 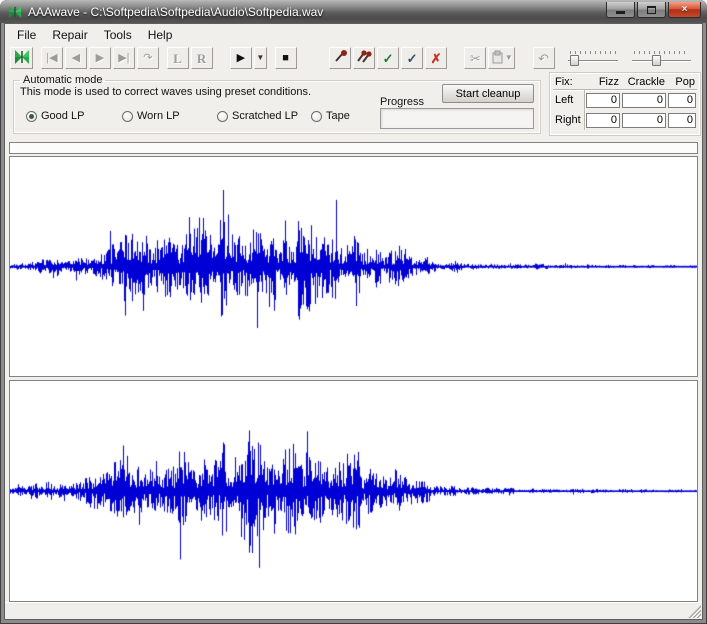 I want to click on right-pop-field: 0, so click(x=682, y=120).